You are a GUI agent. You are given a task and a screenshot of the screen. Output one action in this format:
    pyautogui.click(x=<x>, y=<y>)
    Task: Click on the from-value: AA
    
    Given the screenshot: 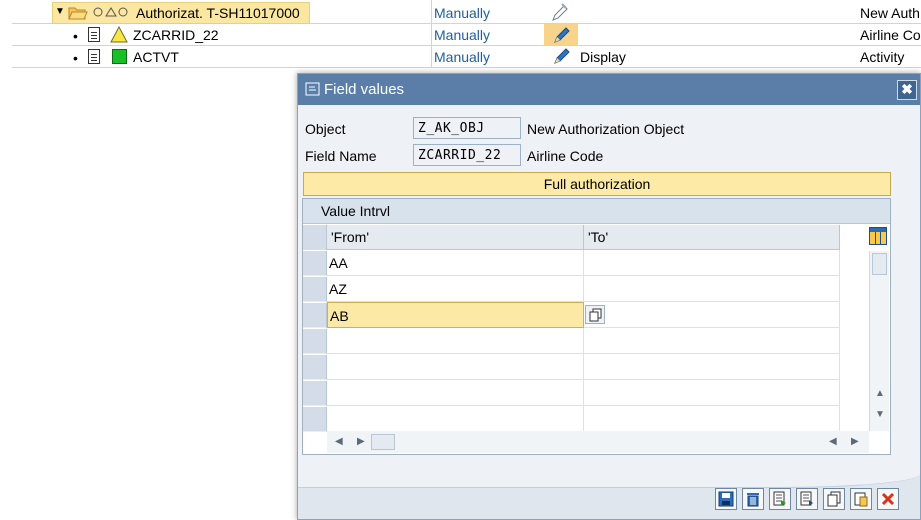 What is the action you would take?
    pyautogui.click(x=338, y=263)
    